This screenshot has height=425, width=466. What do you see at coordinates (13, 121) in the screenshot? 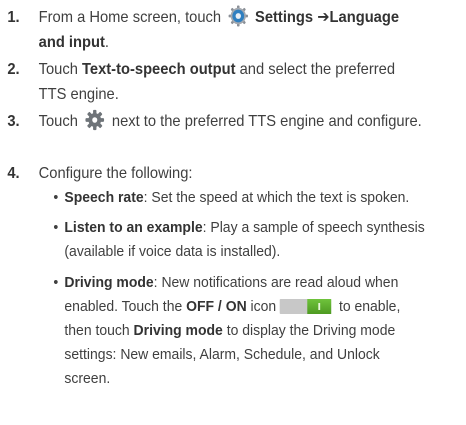
I see `step-number: 3.` at bounding box center [13, 121].